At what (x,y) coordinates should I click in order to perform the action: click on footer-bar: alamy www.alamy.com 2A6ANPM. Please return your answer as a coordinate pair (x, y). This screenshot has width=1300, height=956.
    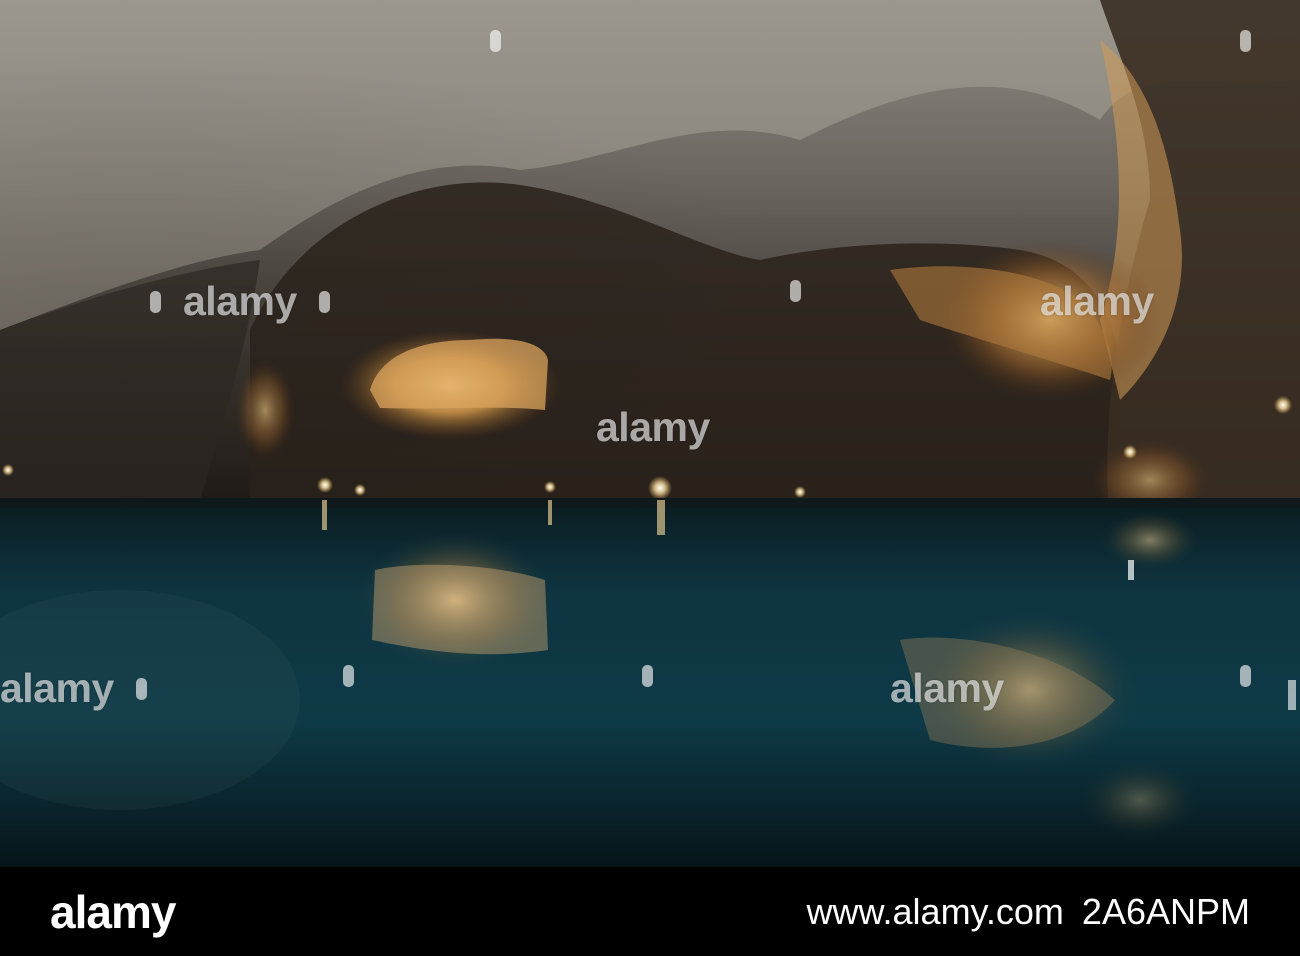
    Looking at the image, I should click on (650, 911).